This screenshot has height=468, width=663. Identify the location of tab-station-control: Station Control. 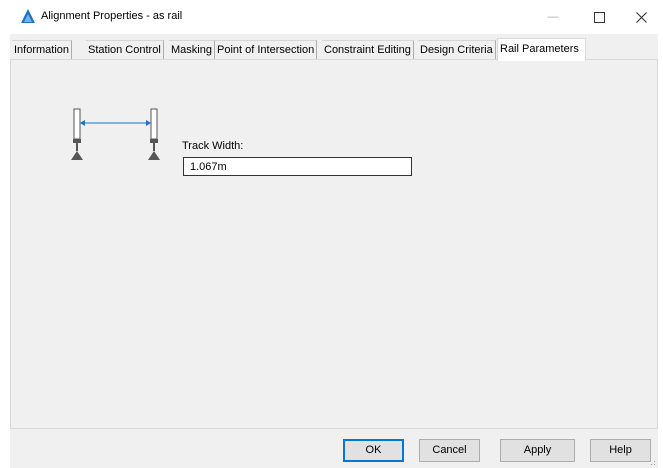
(125, 50).